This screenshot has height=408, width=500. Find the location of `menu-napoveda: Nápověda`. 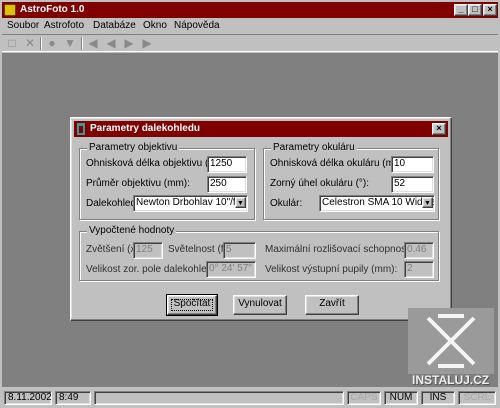

menu-napoveda: Nápověda is located at coordinates (197, 26).